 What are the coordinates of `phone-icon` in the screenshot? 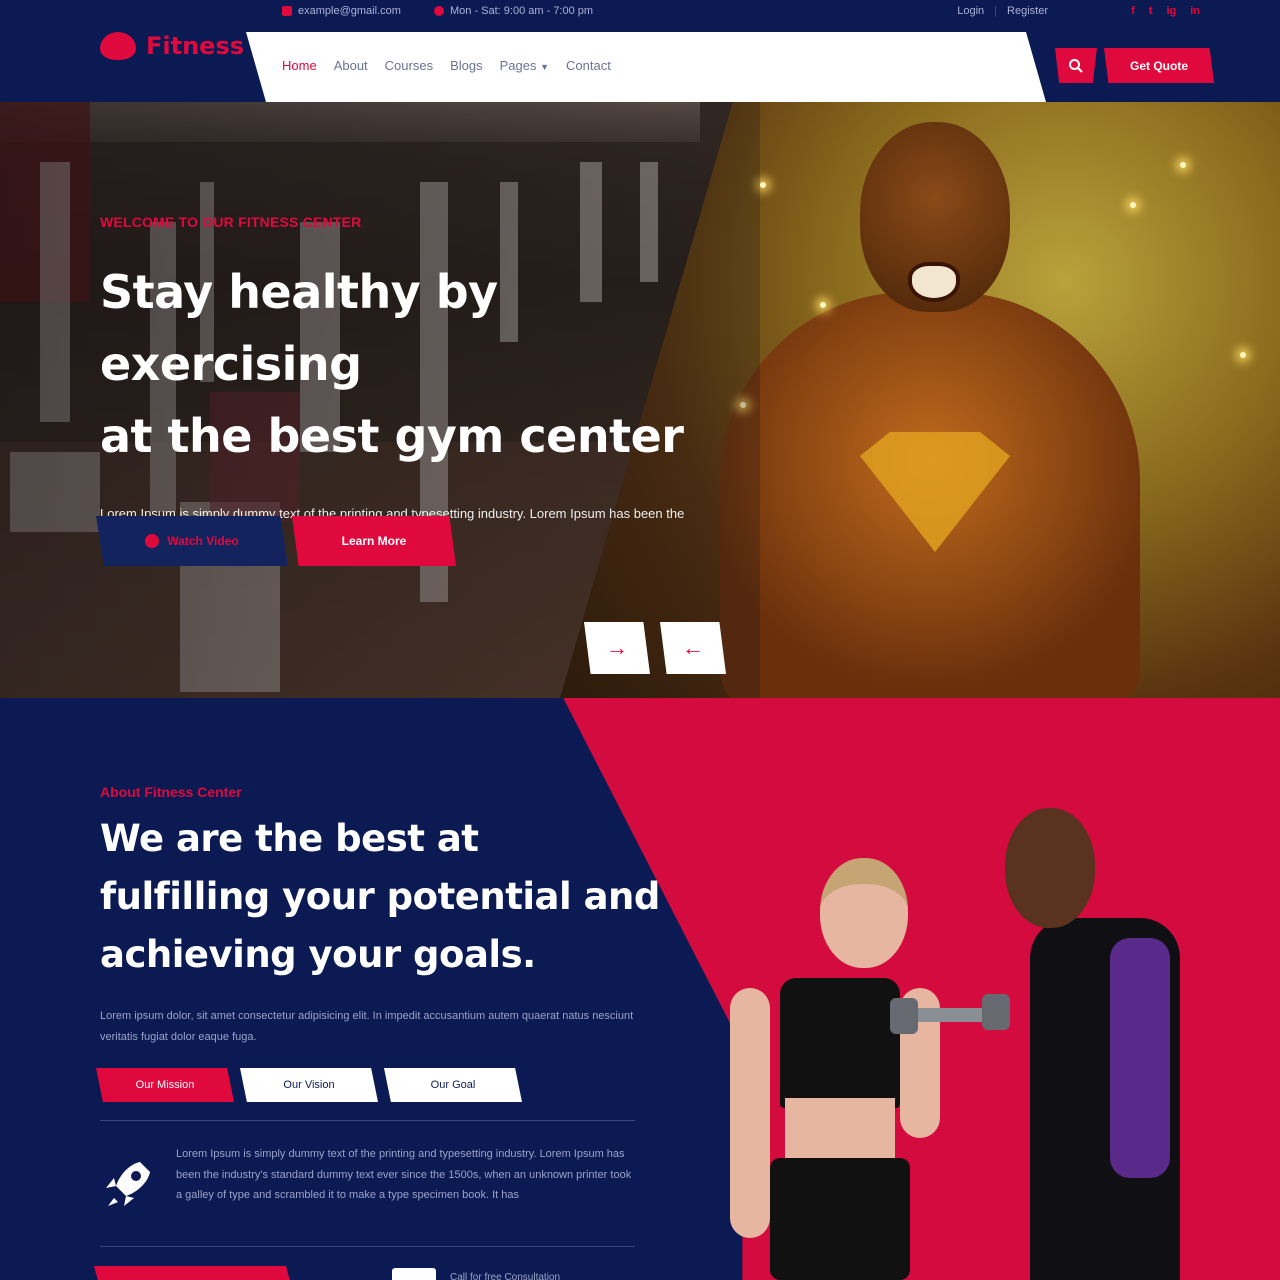 It's located at (414, 1274).